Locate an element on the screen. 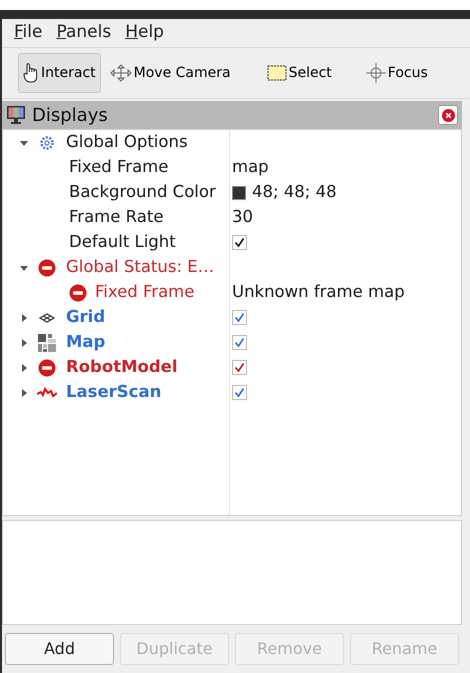  crosshair-icon is located at coordinates (376, 73).